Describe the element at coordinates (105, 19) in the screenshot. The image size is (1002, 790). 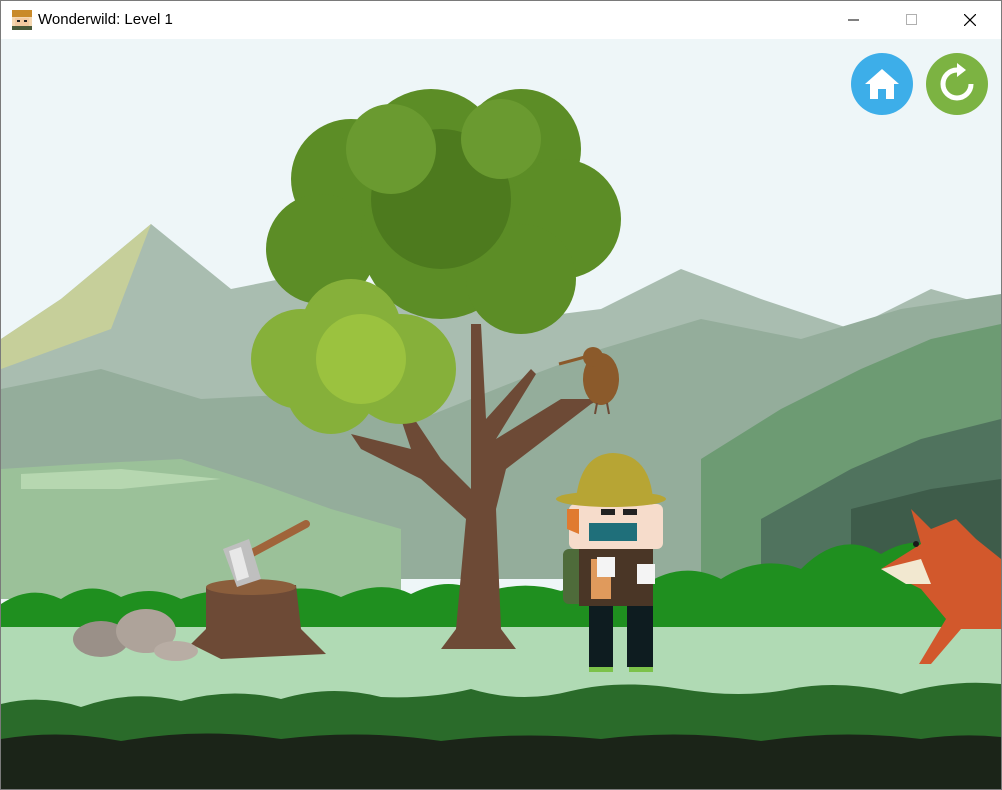
I see `window-title: Wonderwild: Level 1` at that location.